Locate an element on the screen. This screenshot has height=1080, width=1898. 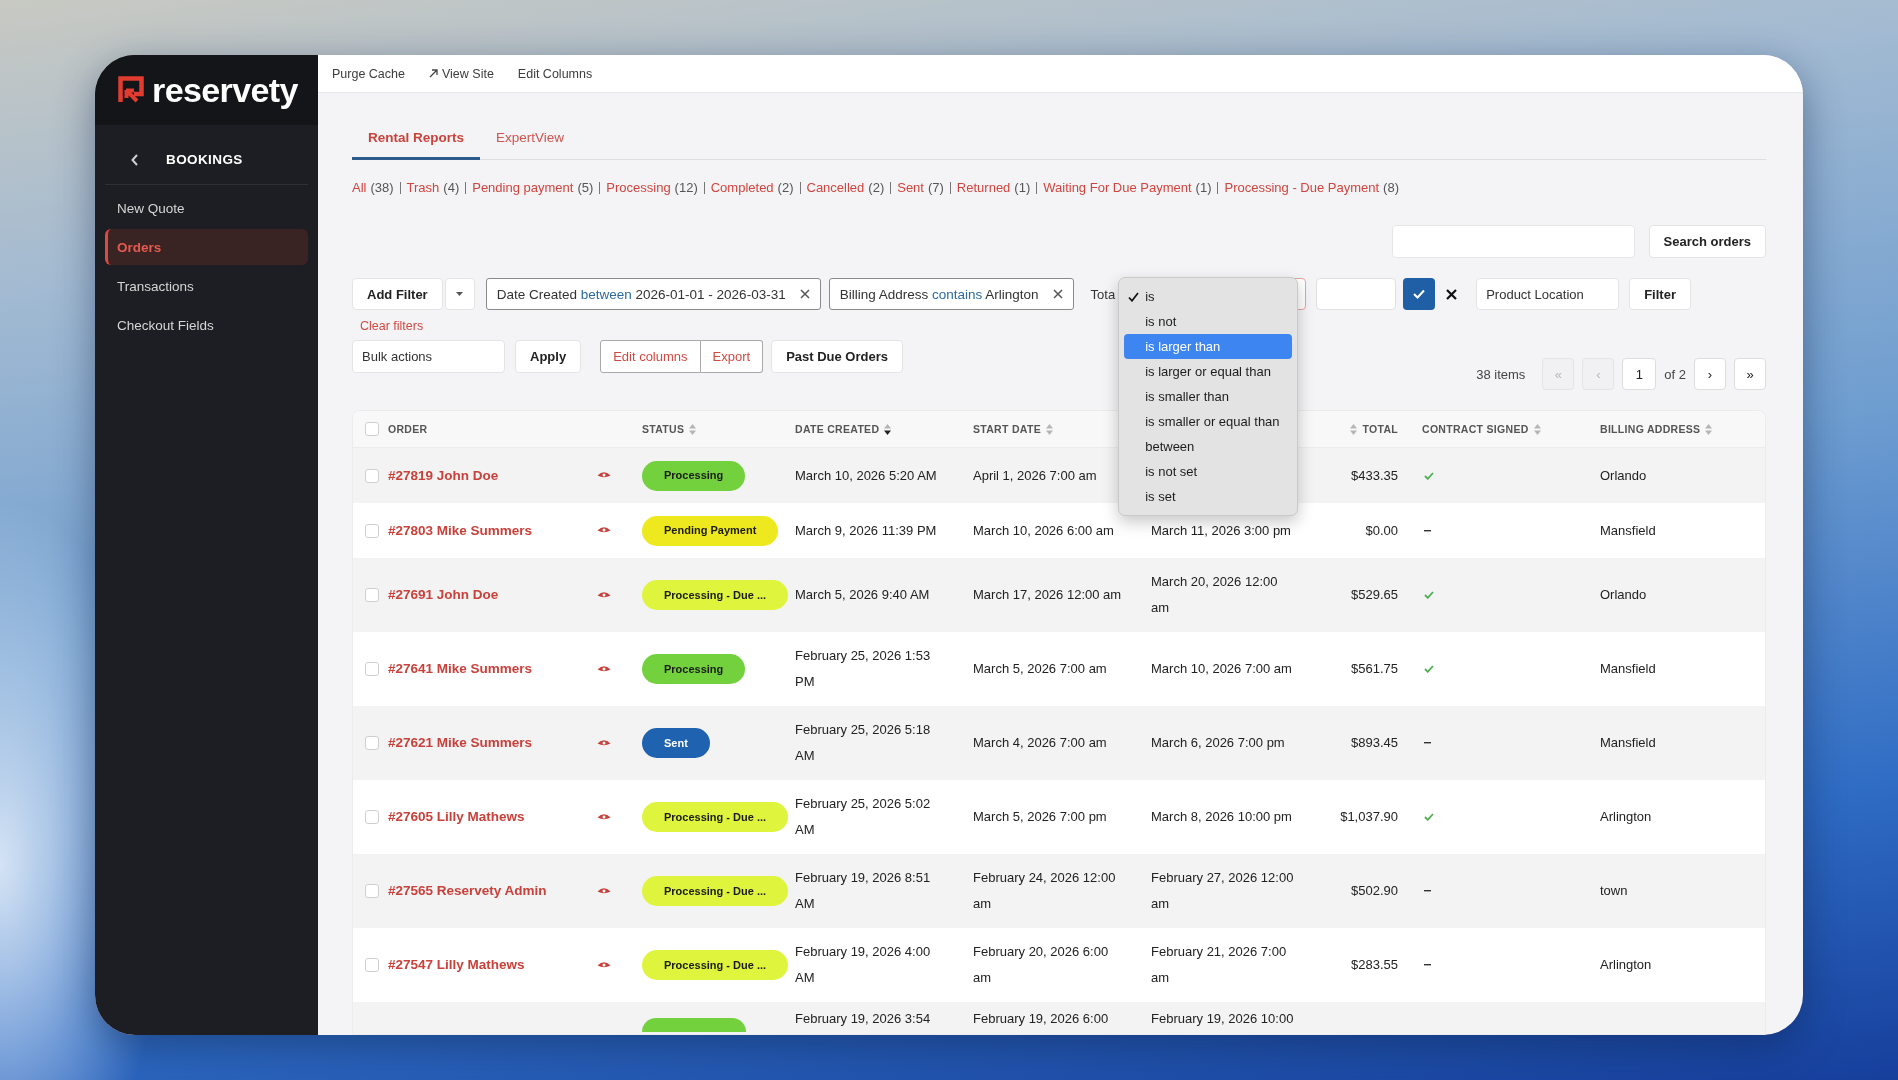
column-header: STATUS is located at coordinates (663, 429).